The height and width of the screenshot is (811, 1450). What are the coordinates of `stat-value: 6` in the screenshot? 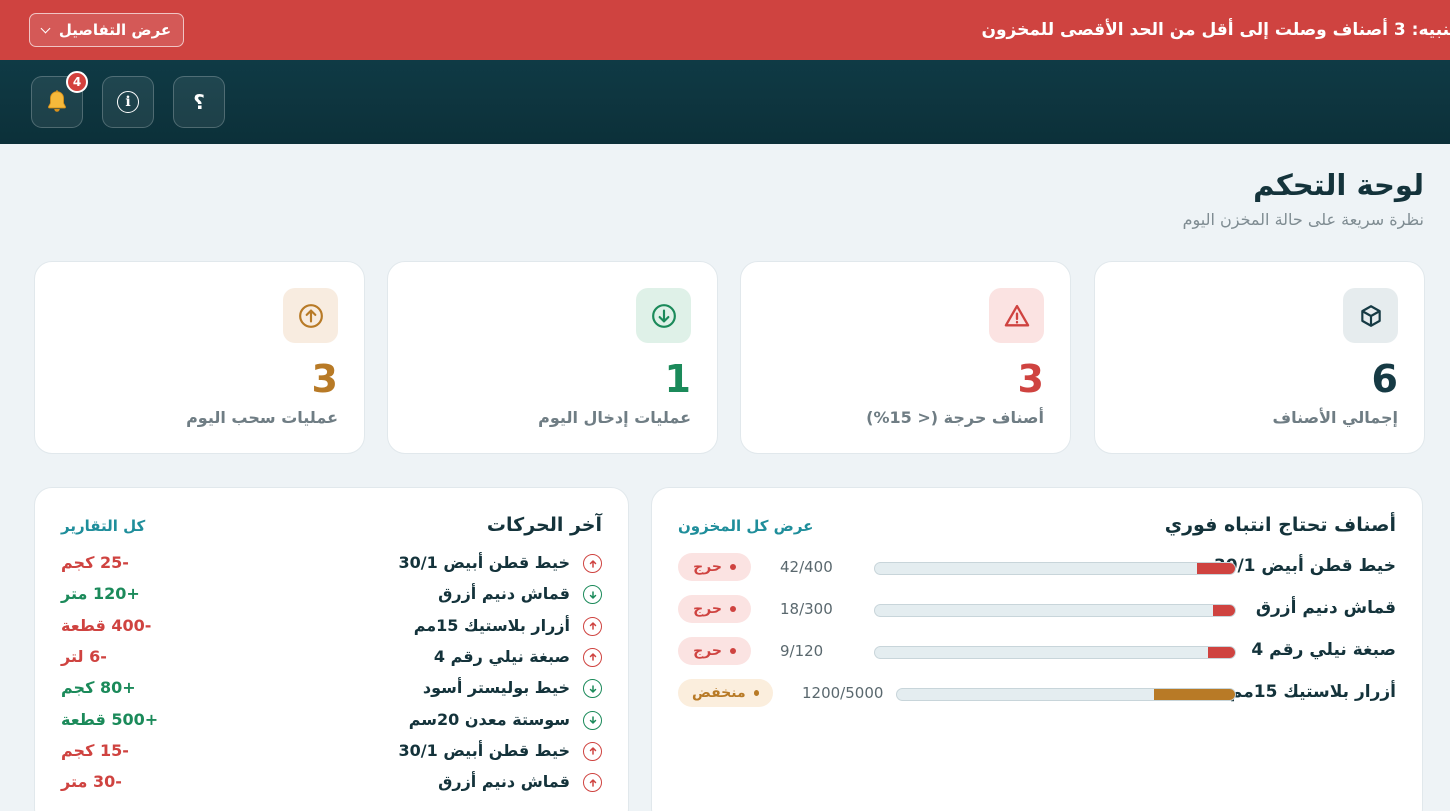 It's located at (1384, 379).